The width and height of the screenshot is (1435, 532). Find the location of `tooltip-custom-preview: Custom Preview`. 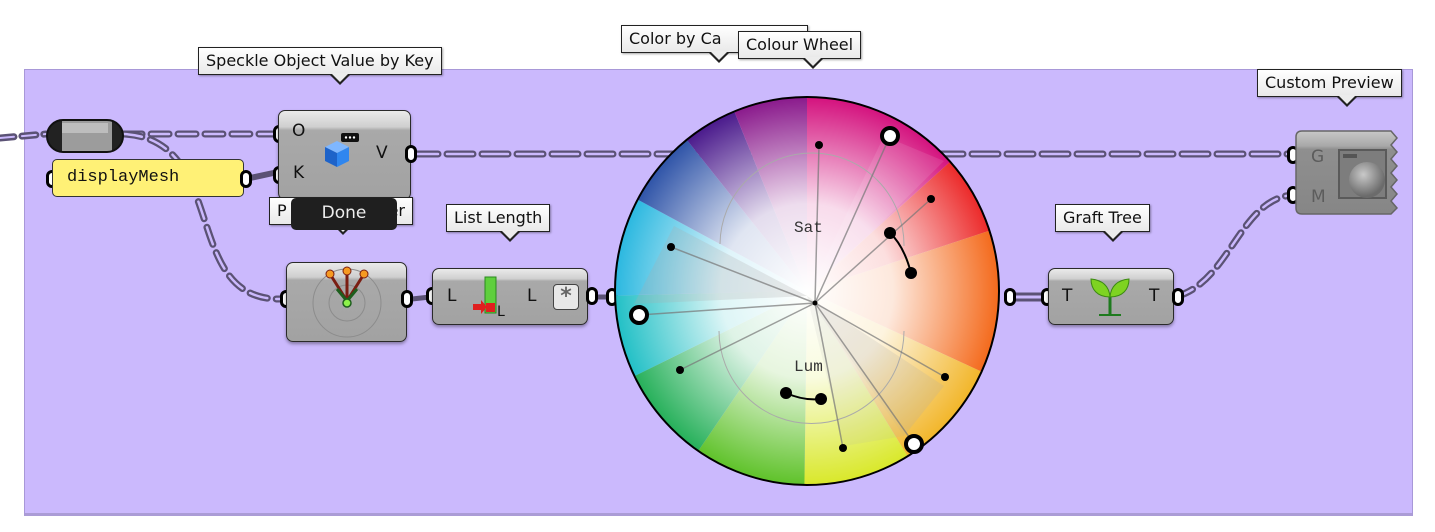

tooltip-custom-preview: Custom Preview is located at coordinates (1329, 88).